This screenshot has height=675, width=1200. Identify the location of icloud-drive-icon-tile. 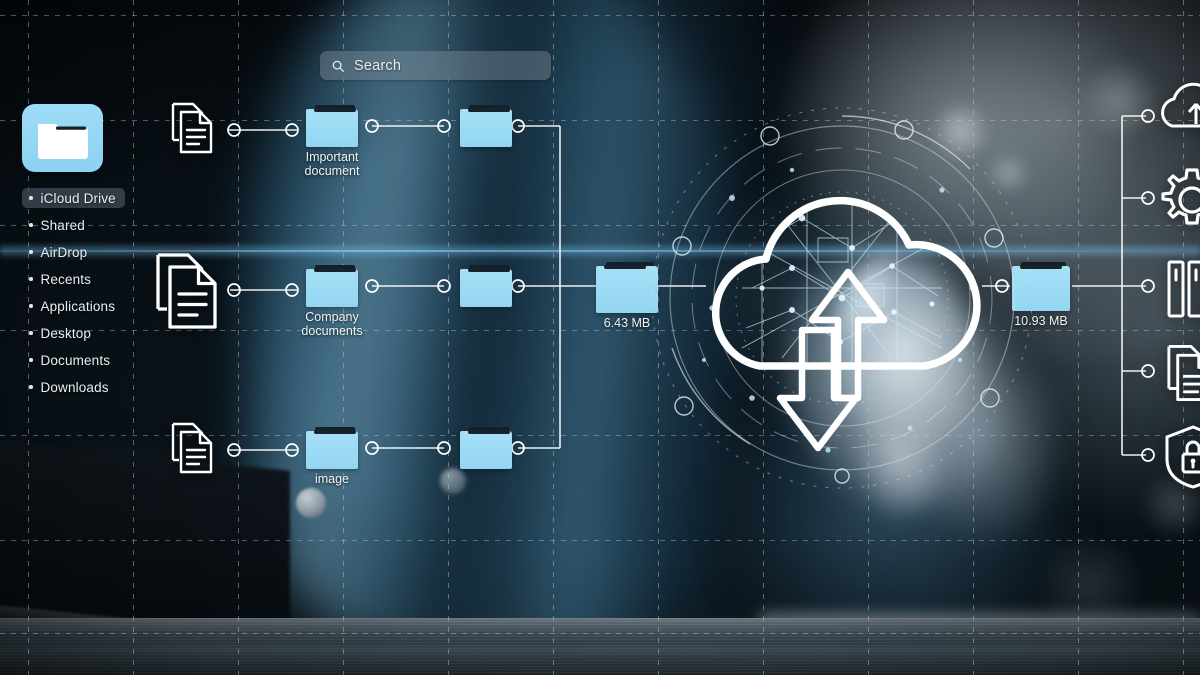
(62, 138).